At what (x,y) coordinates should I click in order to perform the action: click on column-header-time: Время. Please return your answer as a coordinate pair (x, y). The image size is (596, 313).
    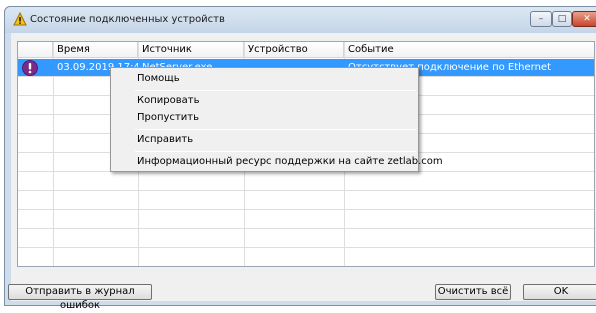
    Looking at the image, I should click on (95, 50).